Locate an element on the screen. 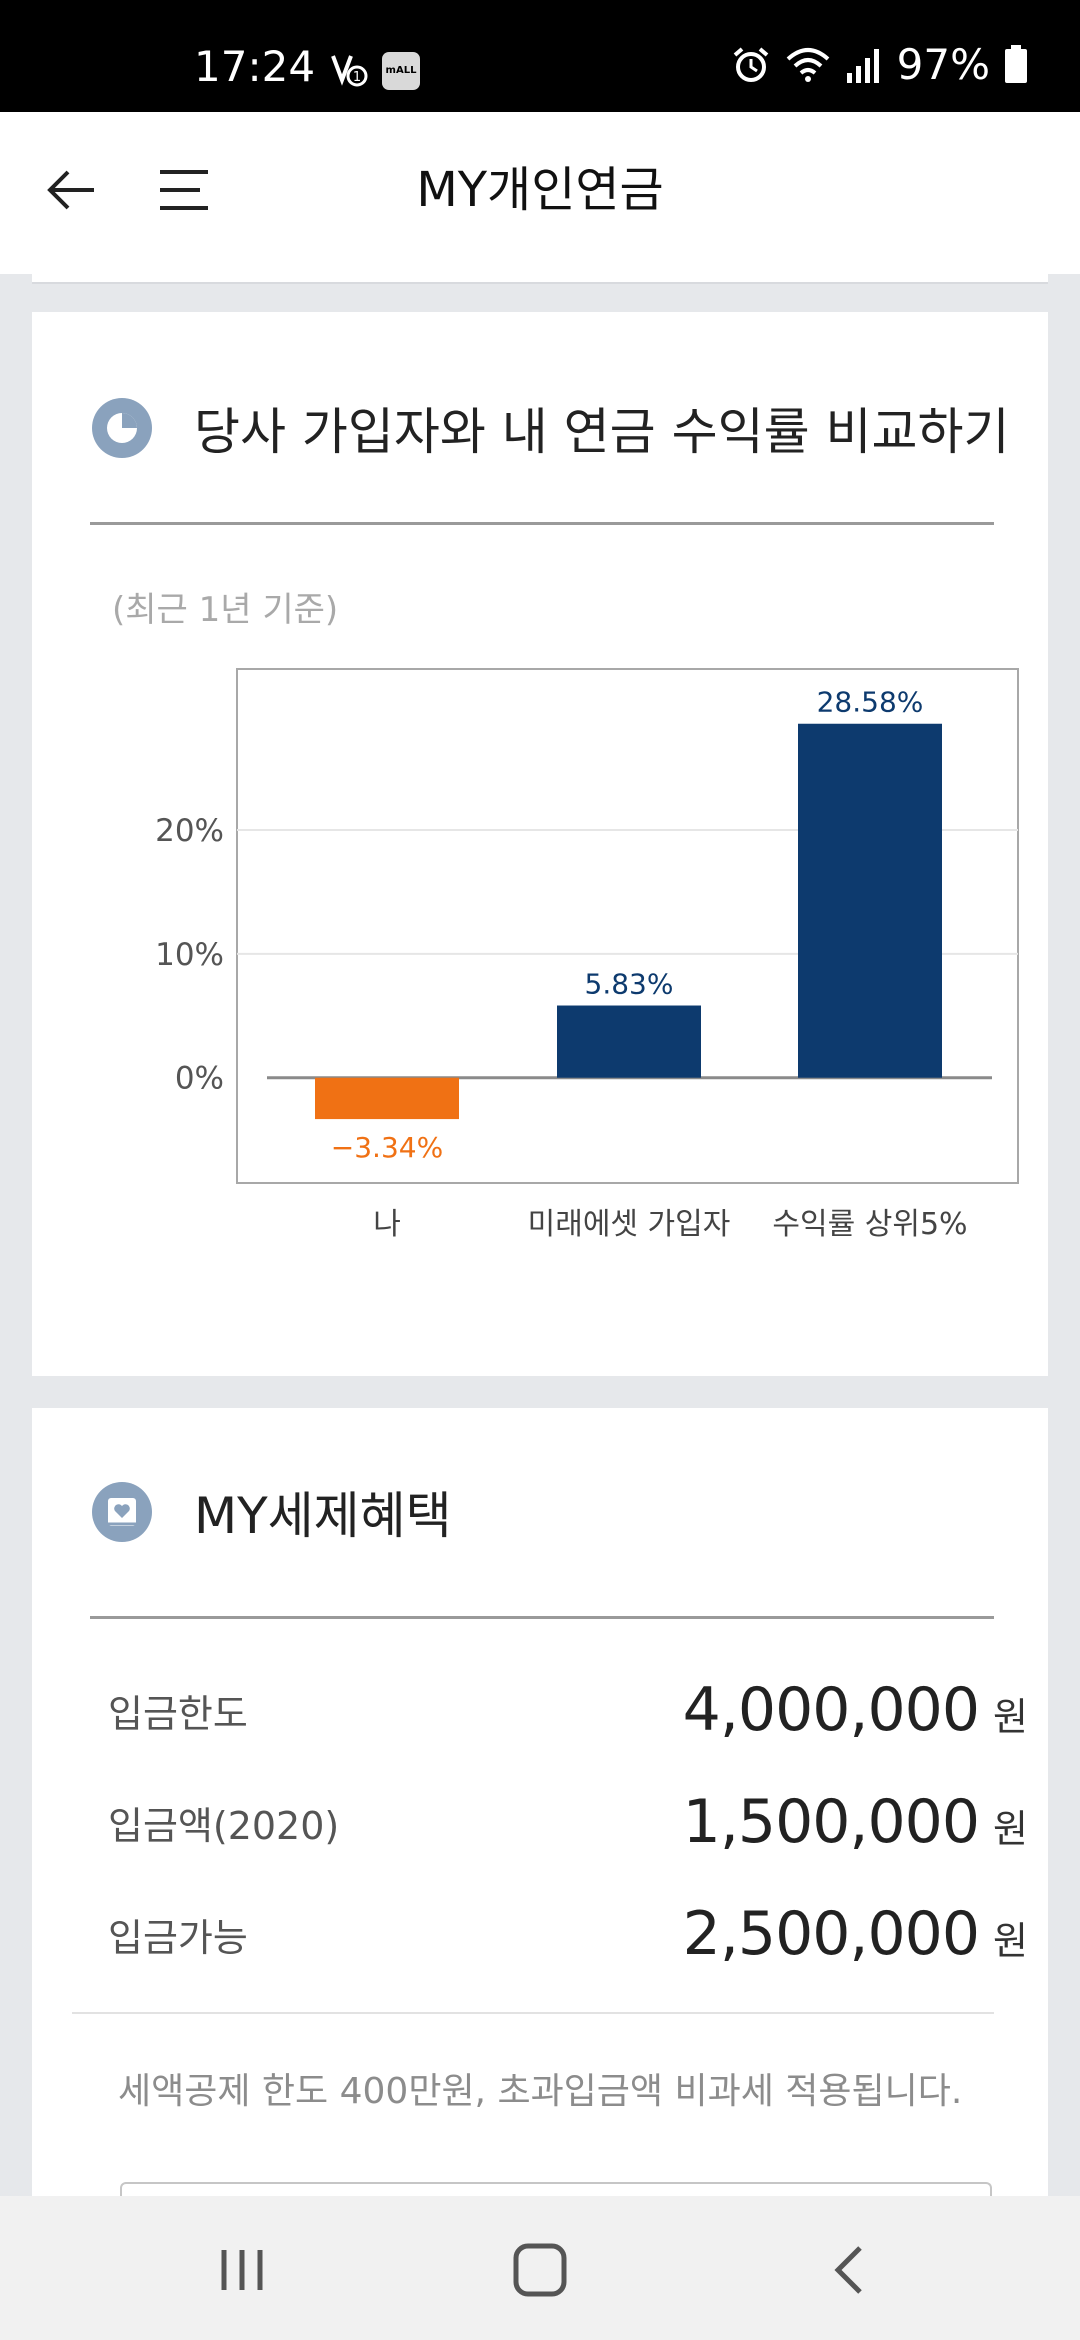 The image size is (1080, 2340). row-label: 입금가능 is located at coordinates (178, 1937).